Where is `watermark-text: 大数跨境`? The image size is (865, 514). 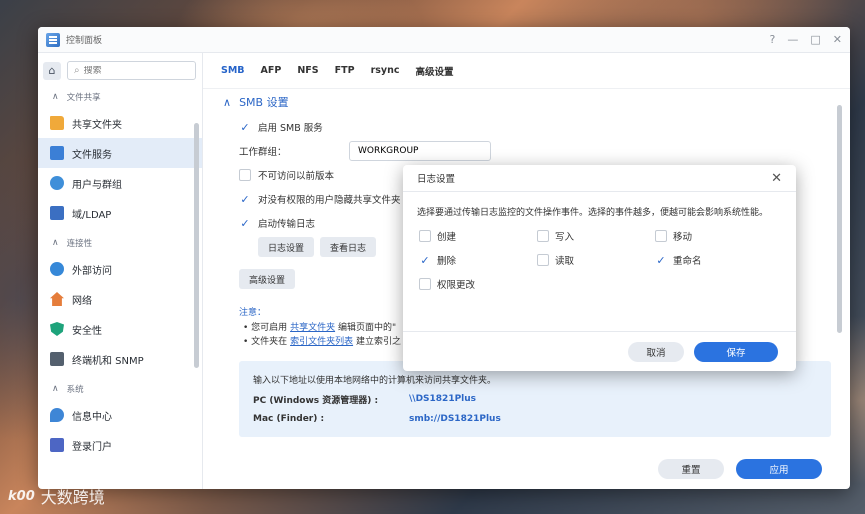
watermark-text: 大数跨境 is located at coordinates (72, 497).